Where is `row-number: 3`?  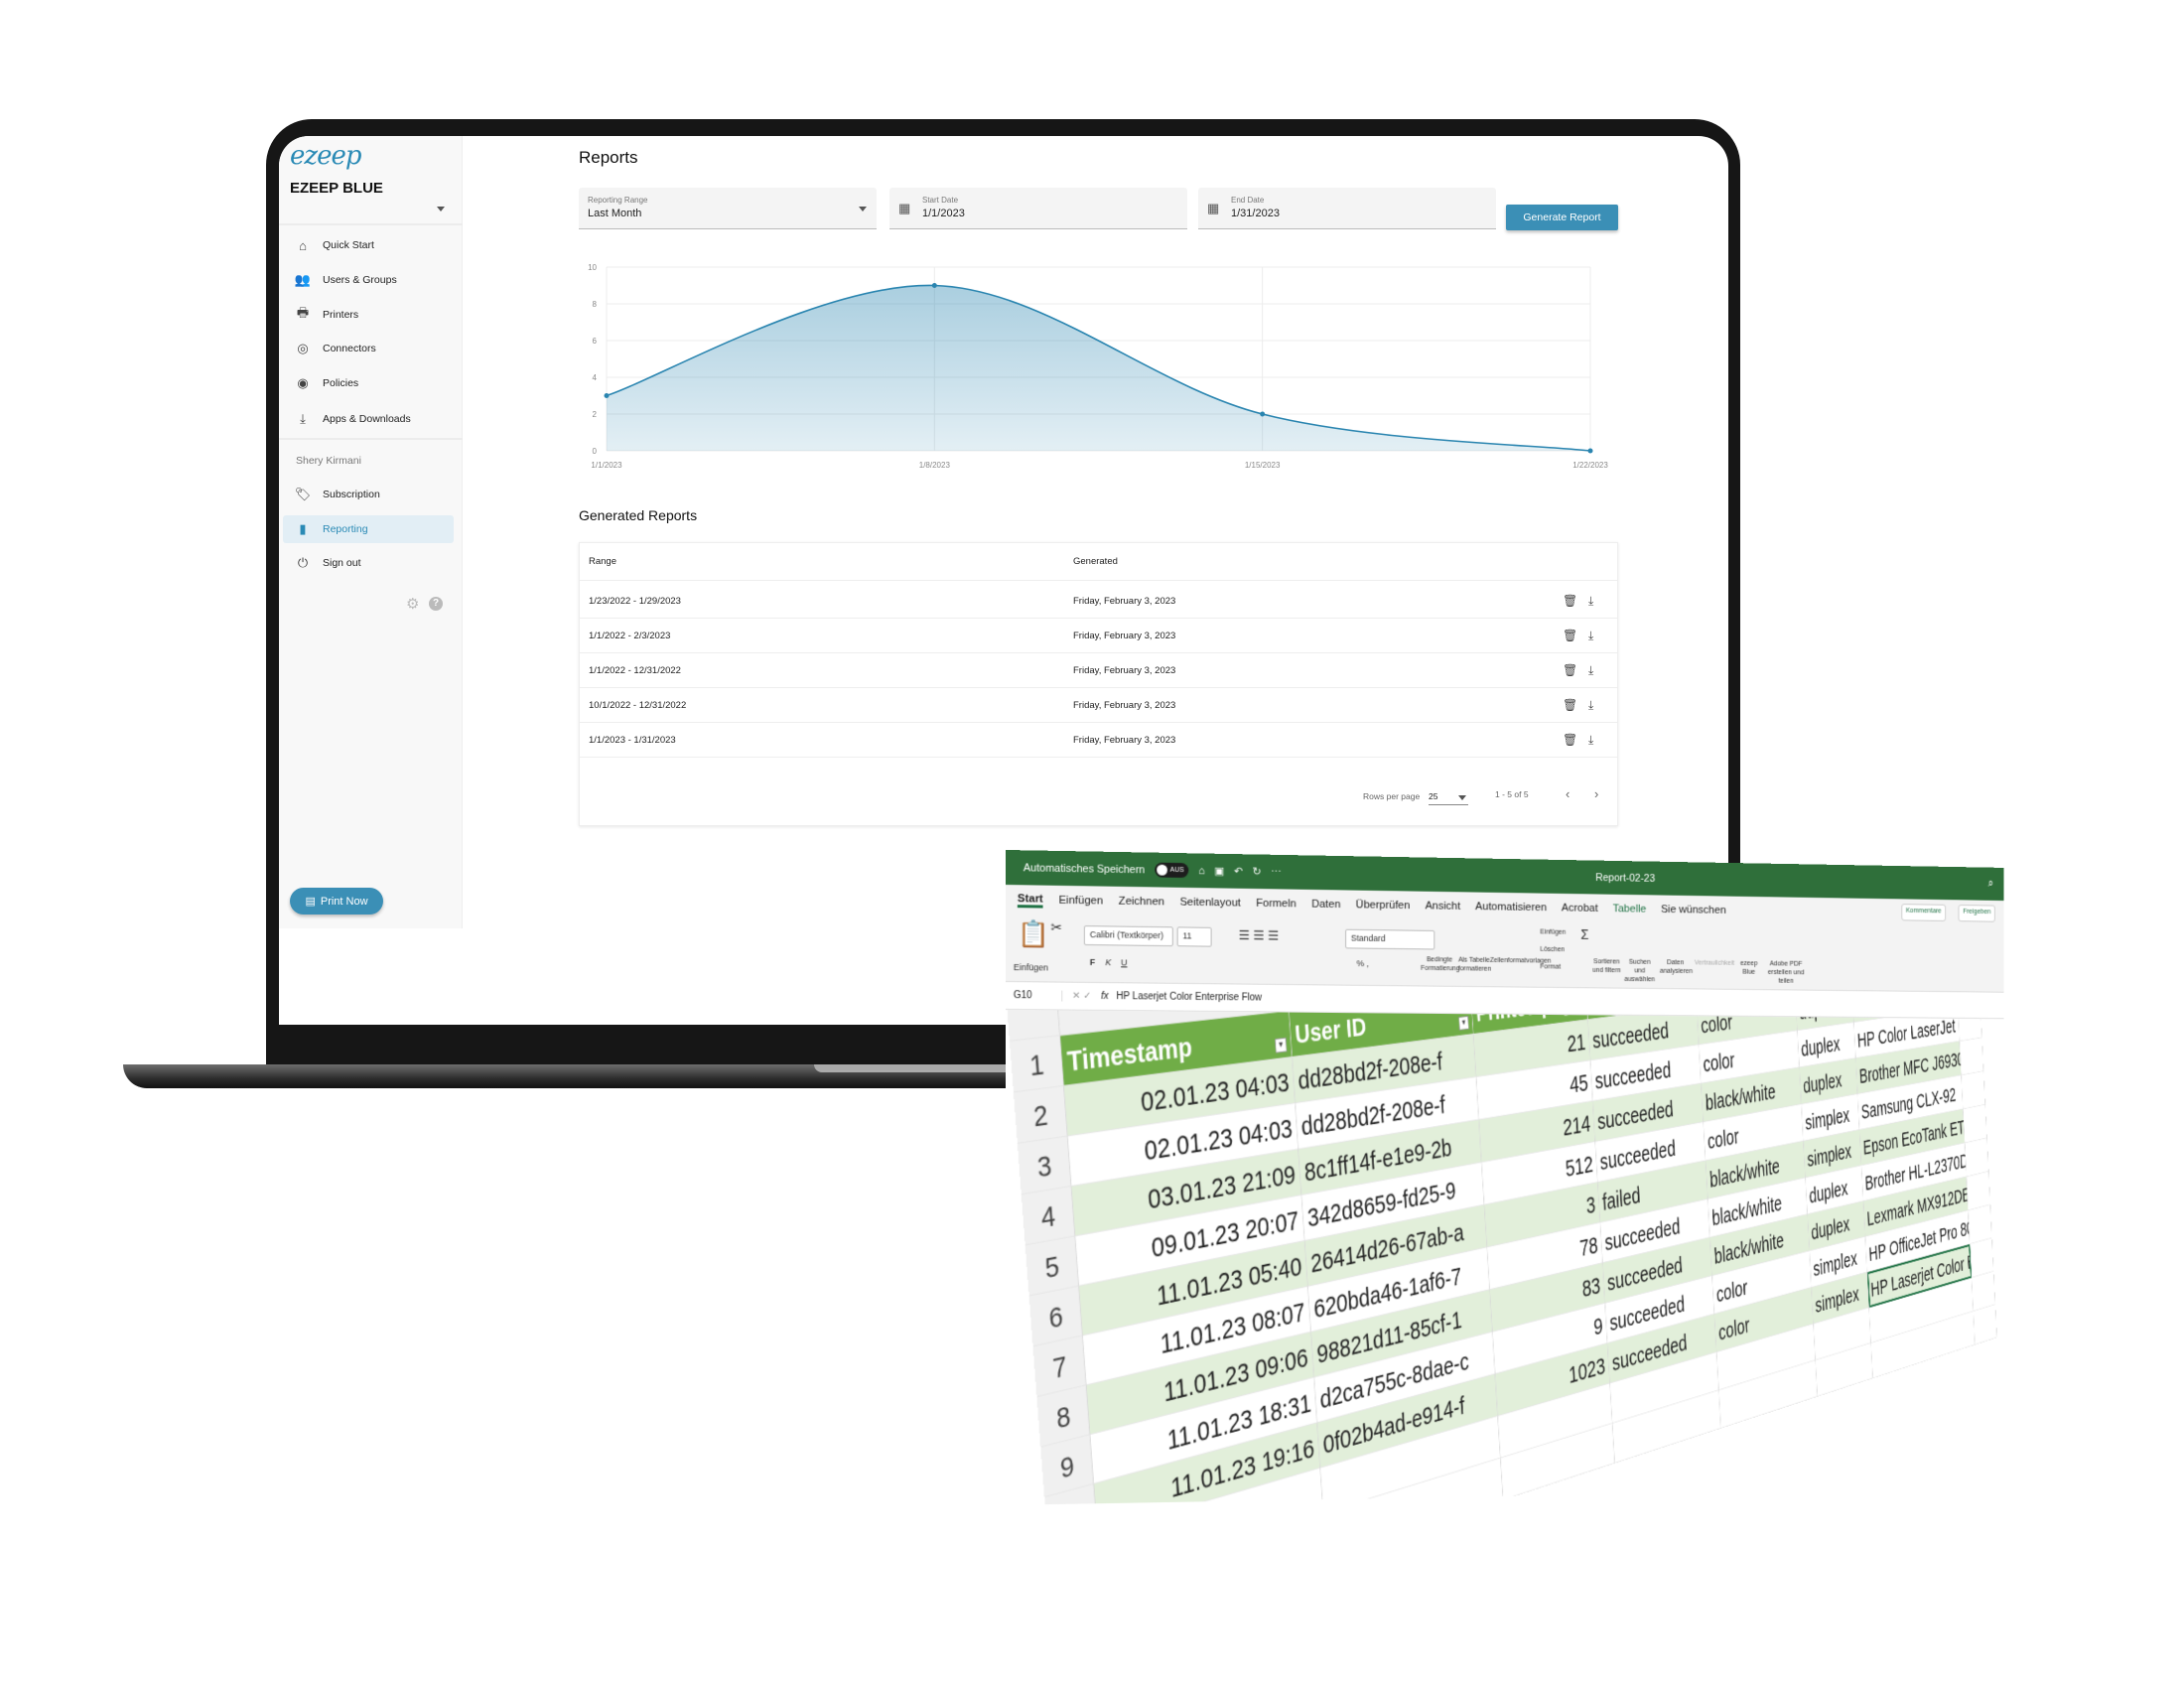 row-number: 3 is located at coordinates (1044, 1166).